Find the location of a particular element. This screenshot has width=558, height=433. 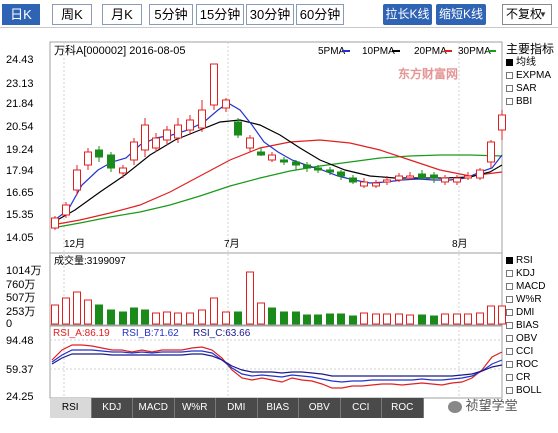

tab-wpctr: W%R is located at coordinates (195, 408).